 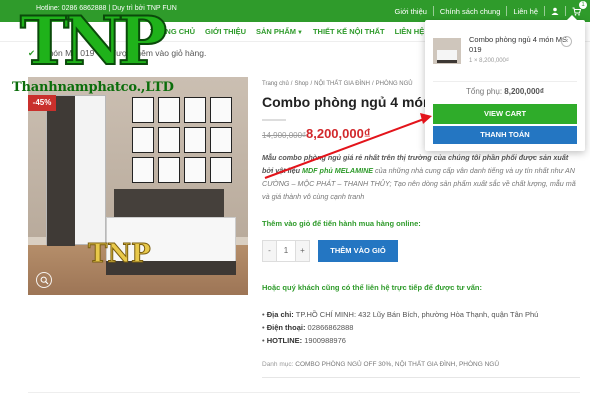 I want to click on remove-item-button: ×, so click(x=566, y=41).